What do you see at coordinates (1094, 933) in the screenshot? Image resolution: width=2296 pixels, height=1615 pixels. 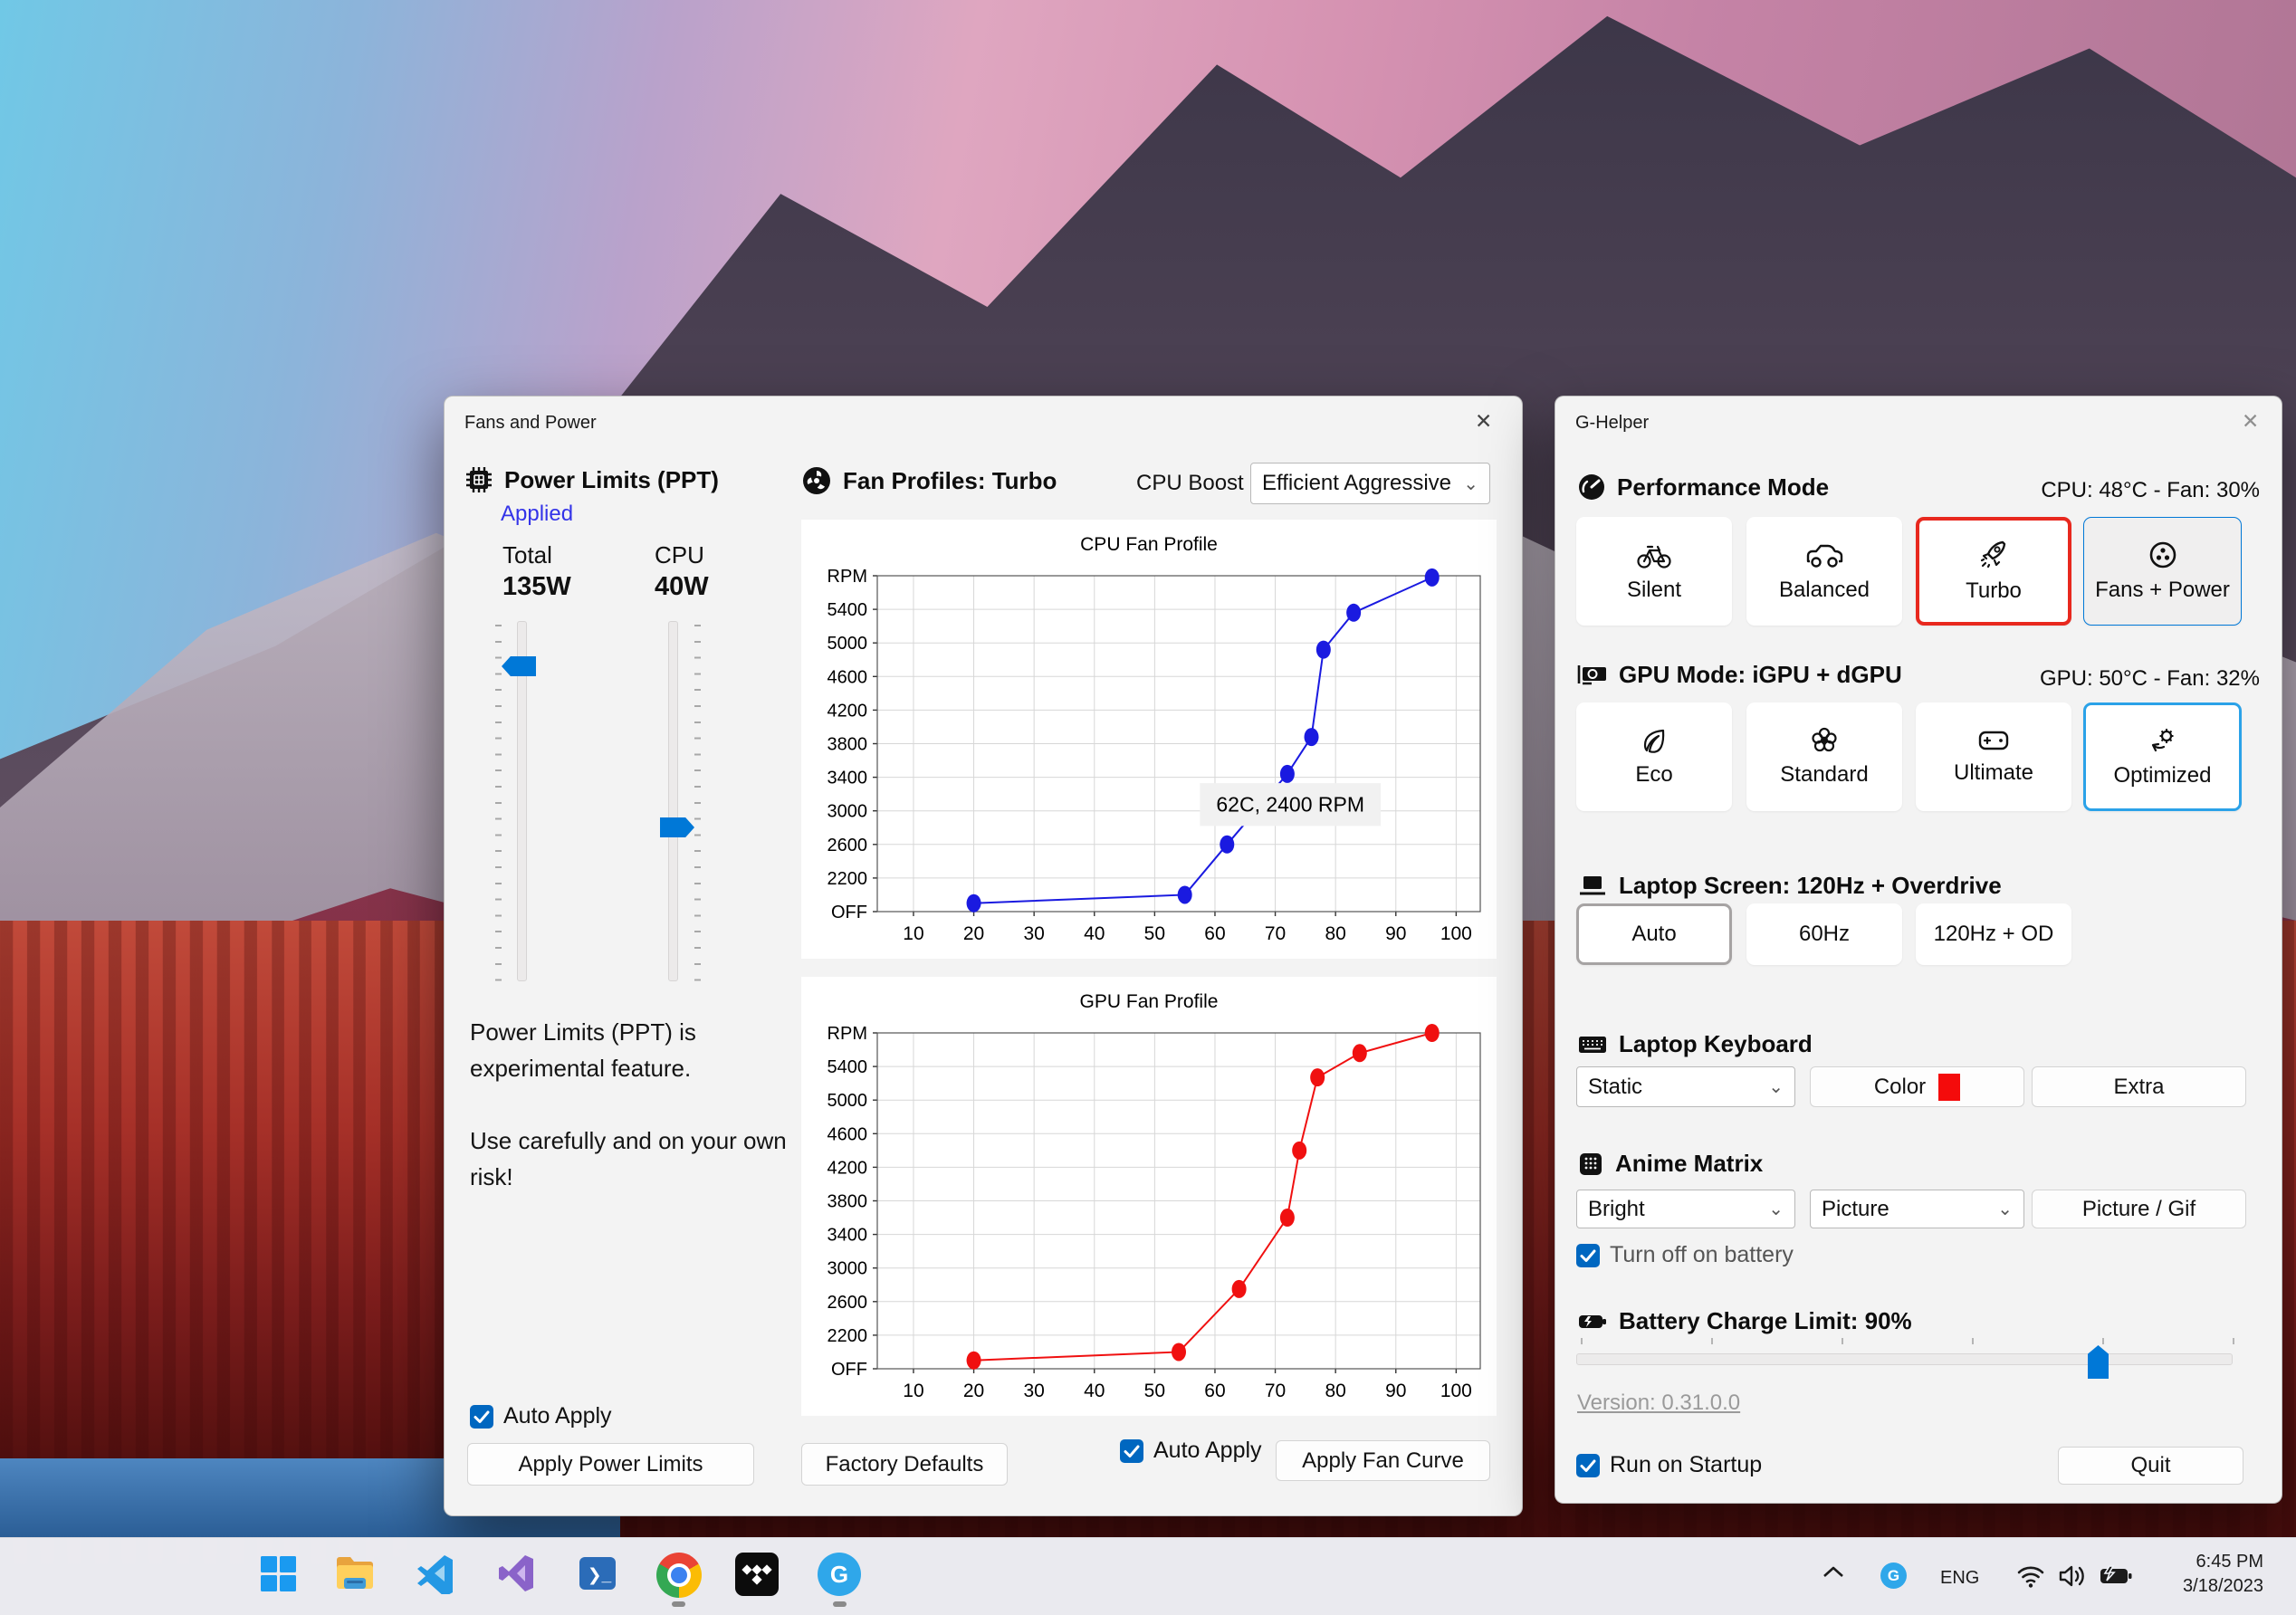 I see `svg-text: 40` at bounding box center [1094, 933].